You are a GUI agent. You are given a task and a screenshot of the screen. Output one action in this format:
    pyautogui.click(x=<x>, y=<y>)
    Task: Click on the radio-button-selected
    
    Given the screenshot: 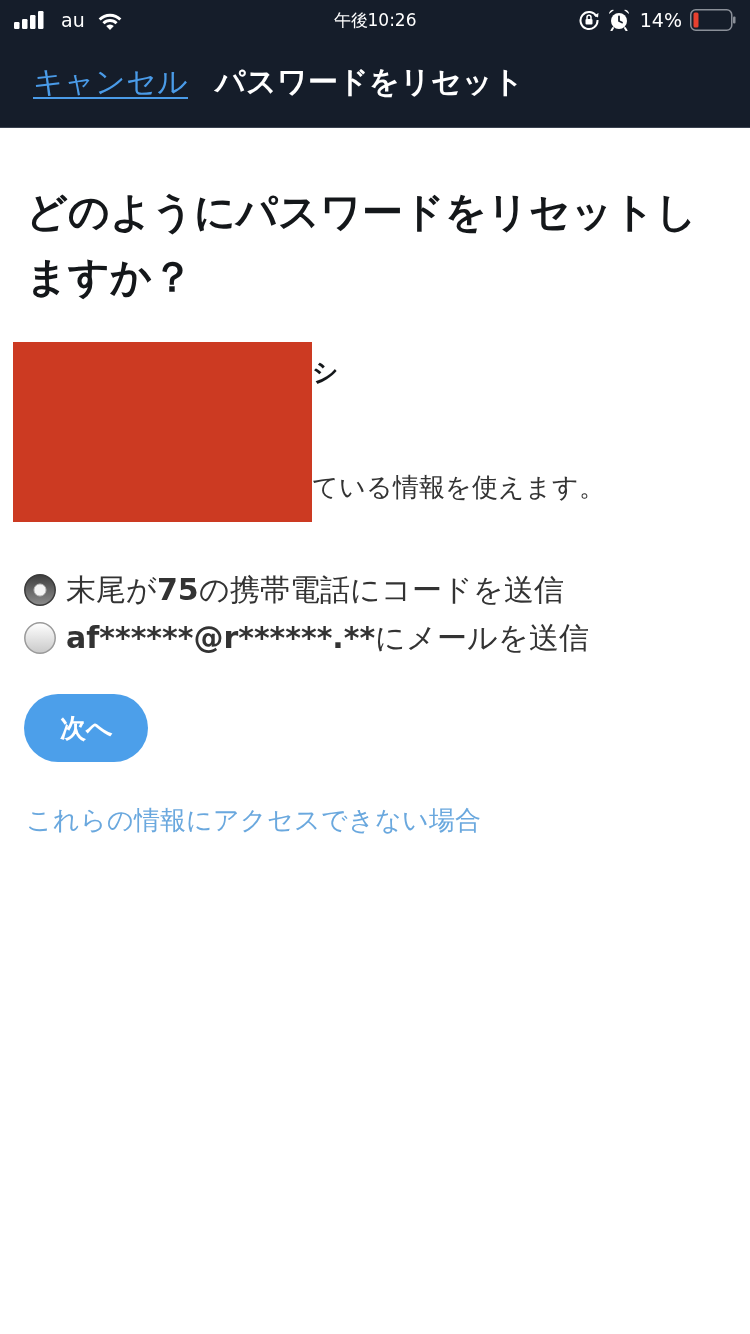 What is the action you would take?
    pyautogui.click(x=40, y=590)
    